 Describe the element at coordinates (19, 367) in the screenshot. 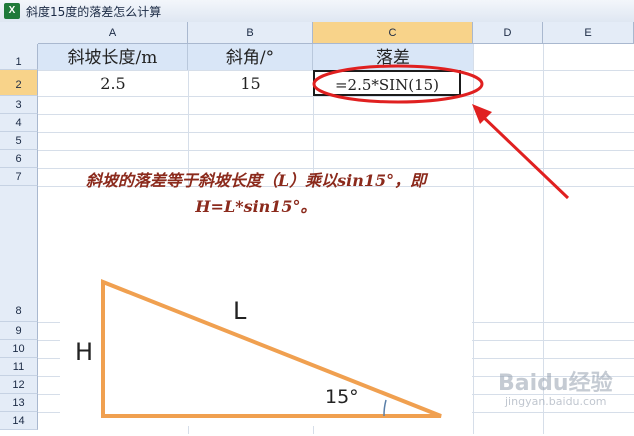

I see `row-header-11: 11` at that location.